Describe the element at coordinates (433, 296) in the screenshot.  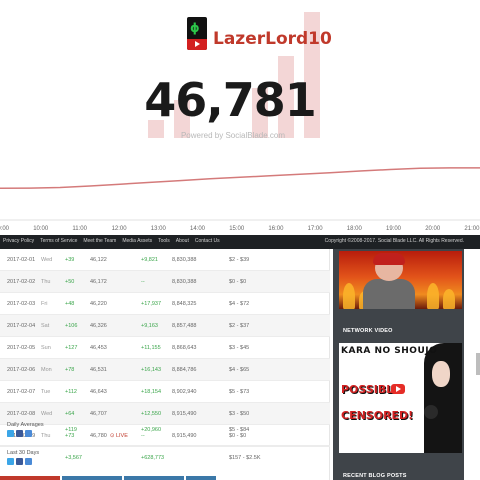
I see `flame-decoration` at that location.